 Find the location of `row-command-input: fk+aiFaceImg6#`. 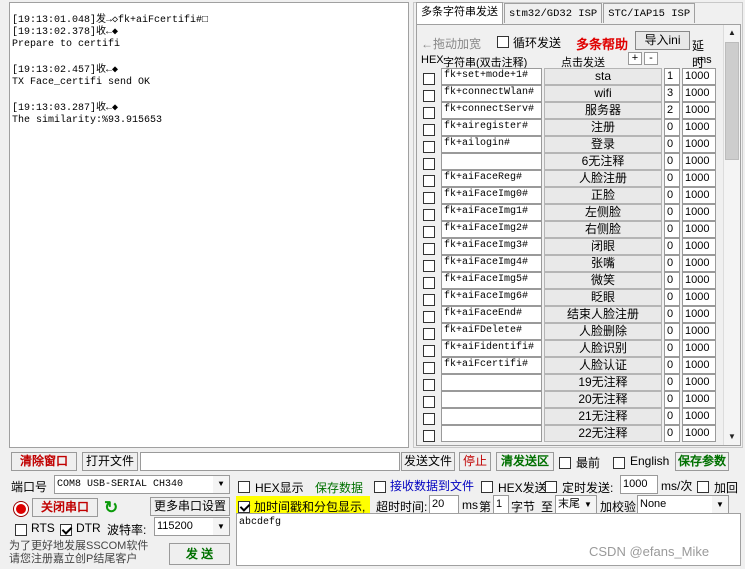

row-command-input: fk+aiFaceImg6# is located at coordinates (491, 297).